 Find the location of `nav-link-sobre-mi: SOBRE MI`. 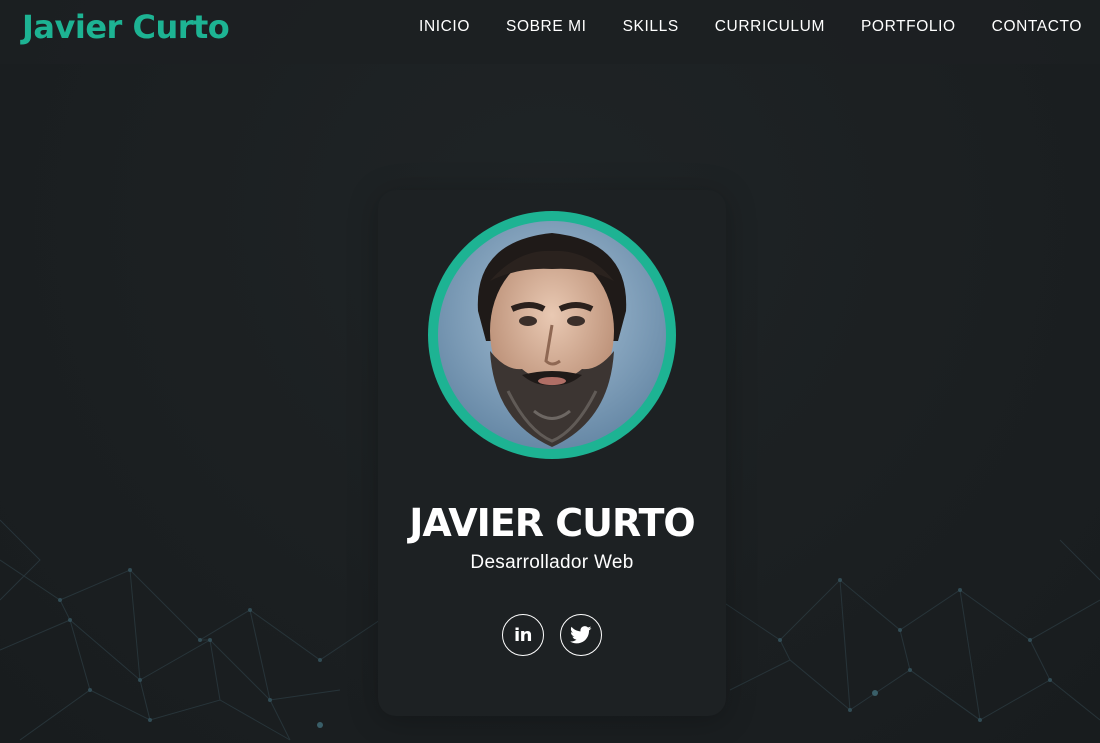

nav-link-sobre-mi: SOBRE MI is located at coordinates (546, 27).